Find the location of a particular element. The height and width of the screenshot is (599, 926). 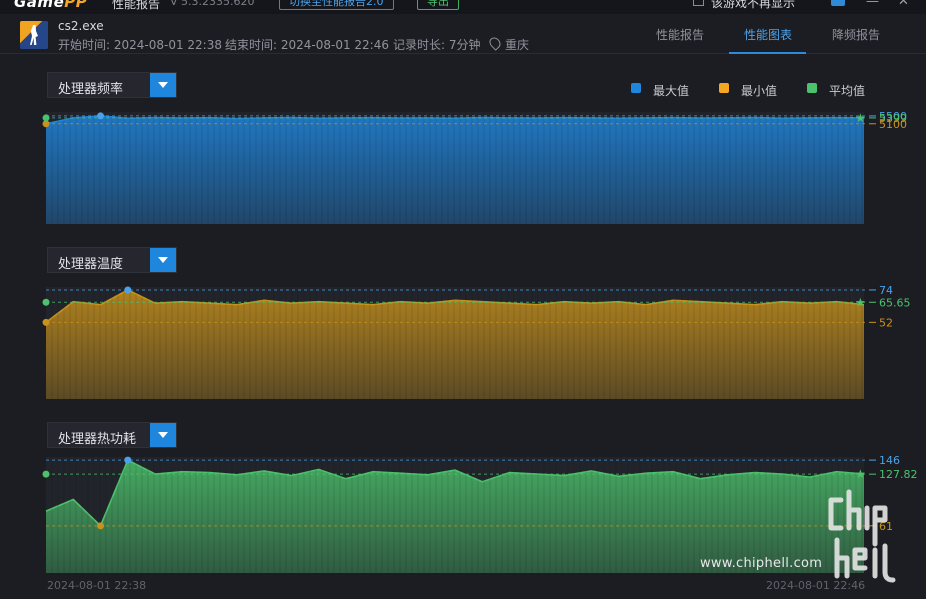

watermark-text: www.chiphell.com is located at coordinates (761, 563).